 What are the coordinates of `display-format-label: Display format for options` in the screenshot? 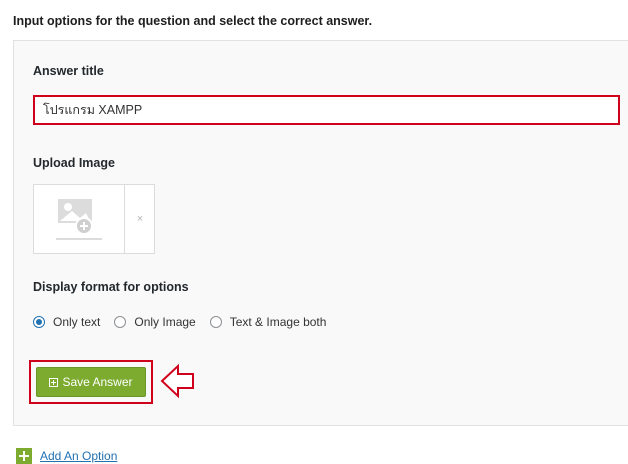 It's located at (111, 287).